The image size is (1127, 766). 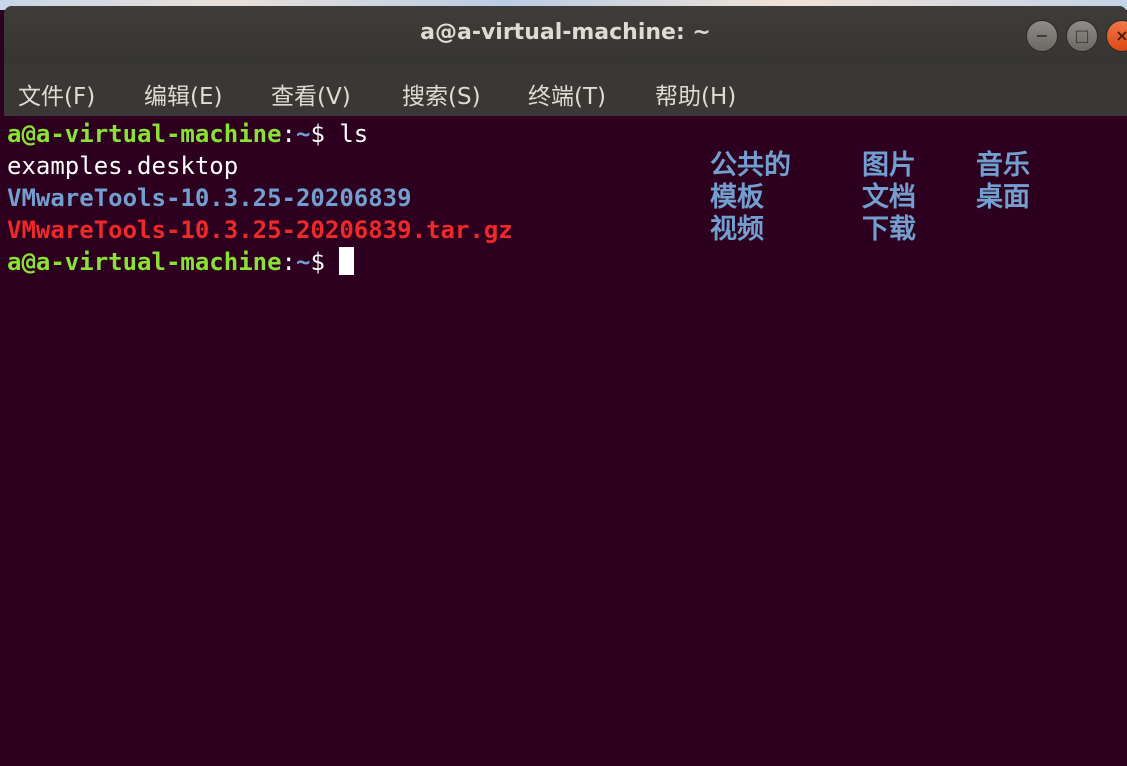 I want to click on command-line: a@a-virtual-machine:~$ ls, so click(x=187, y=134).